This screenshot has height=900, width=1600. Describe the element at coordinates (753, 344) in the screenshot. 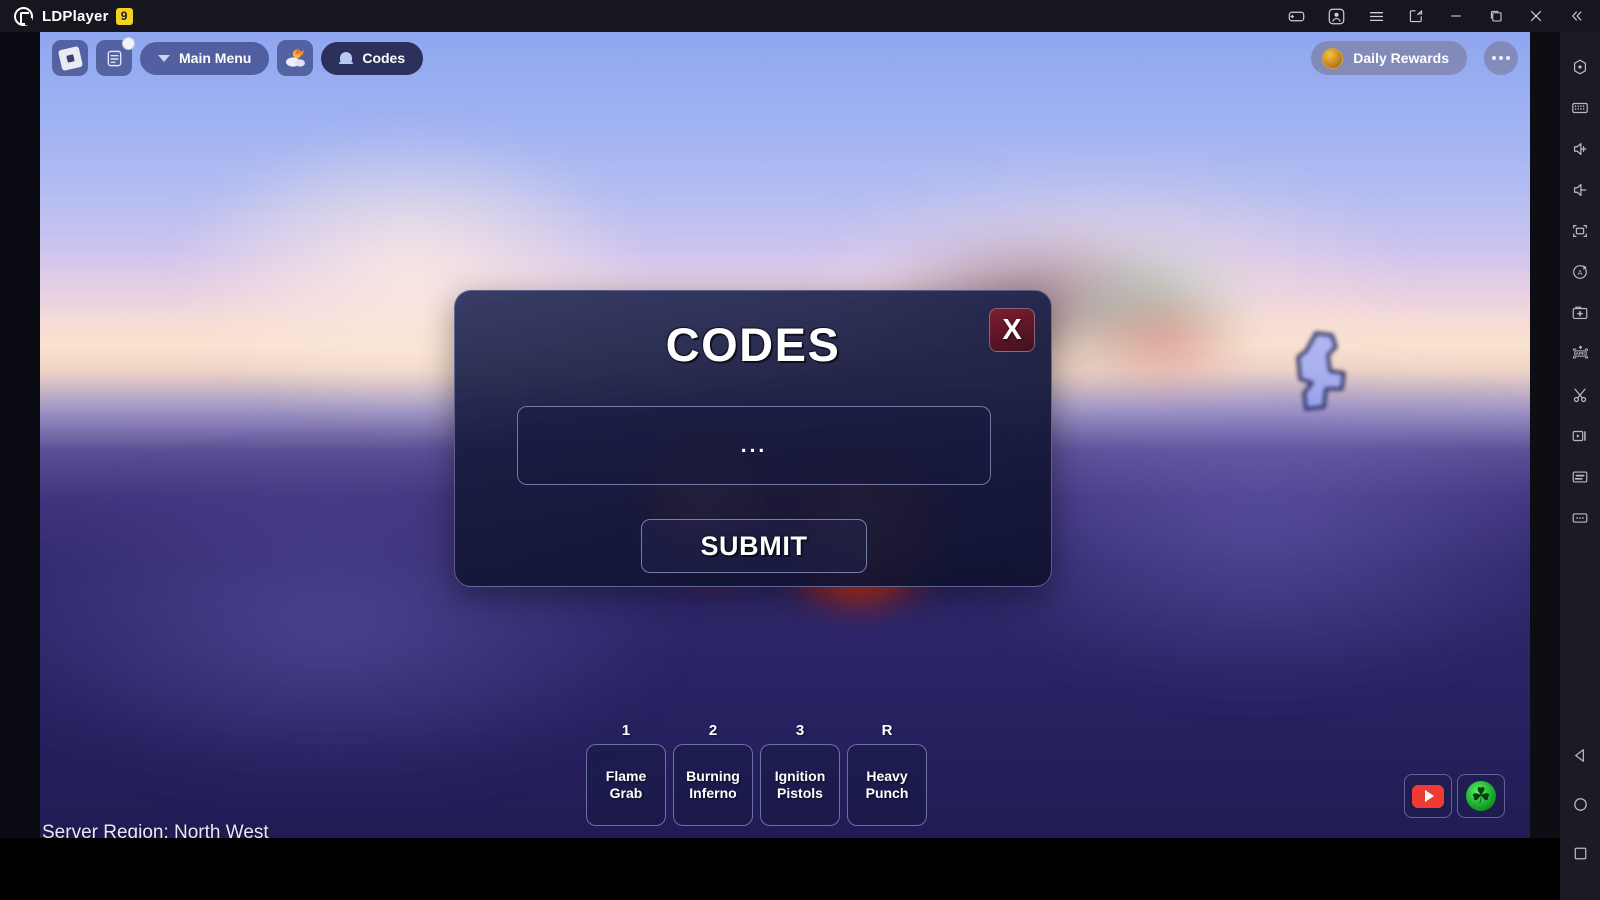

I see `dialog-title: CODES` at that location.